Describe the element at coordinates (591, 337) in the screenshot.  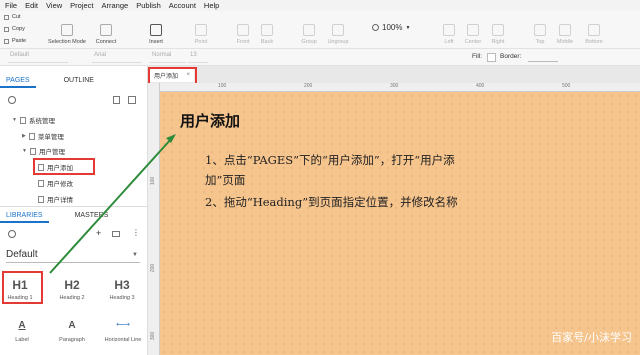
I see `watermark: 百家号/小沫学习` at that location.